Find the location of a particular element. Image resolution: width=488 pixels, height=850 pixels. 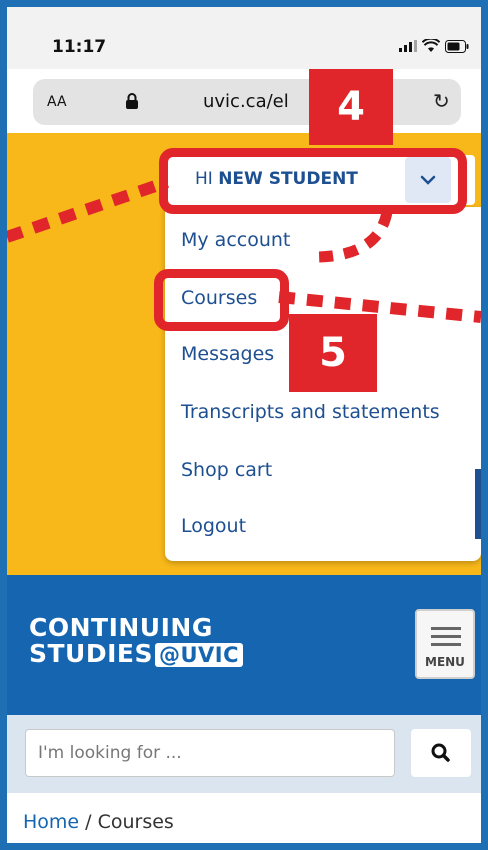

signal-icon is located at coordinates (408, 46).